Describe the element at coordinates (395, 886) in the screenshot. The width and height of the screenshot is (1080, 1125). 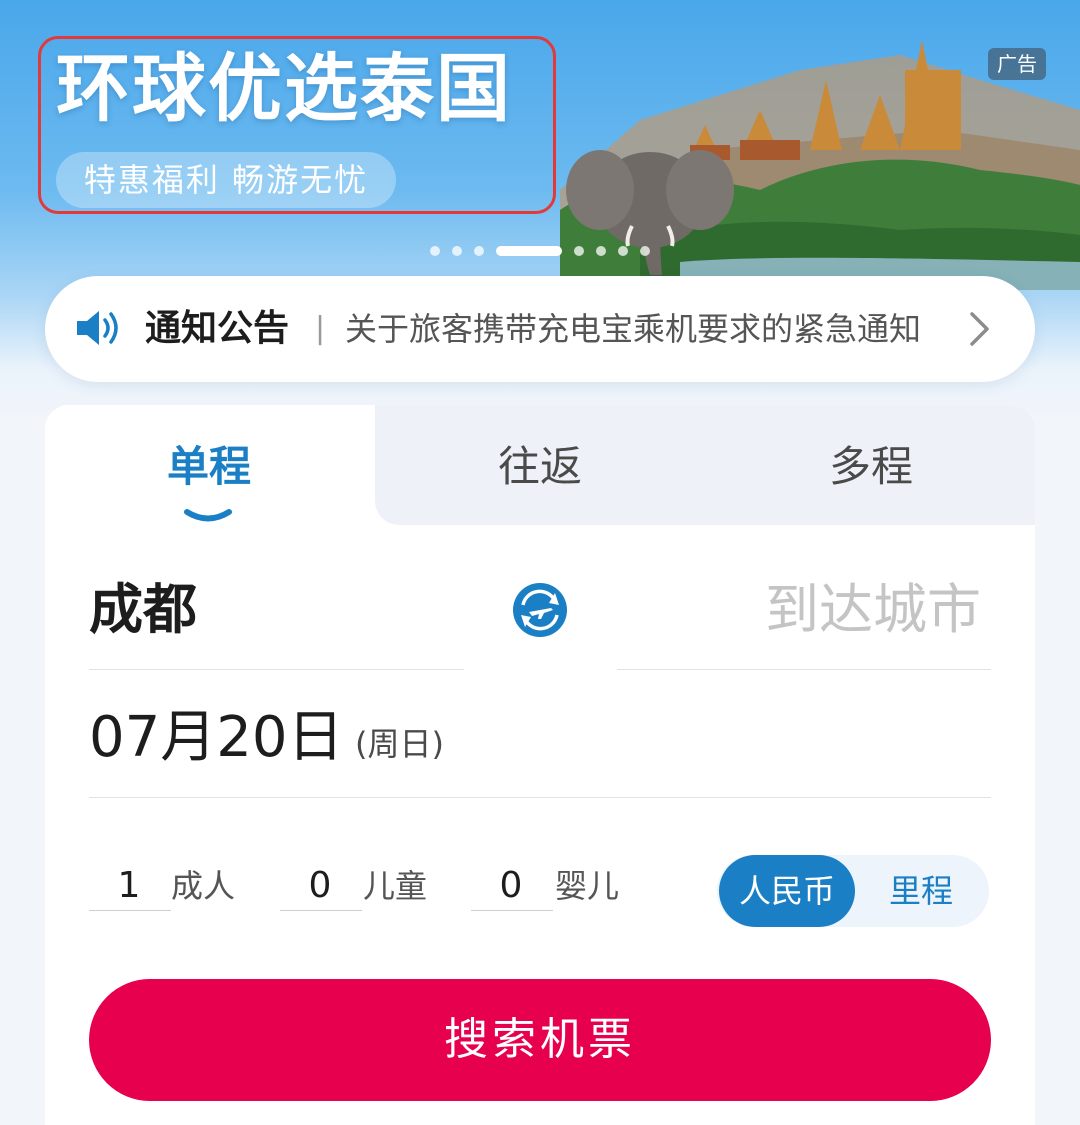
I see `child-label: 儿童` at that location.